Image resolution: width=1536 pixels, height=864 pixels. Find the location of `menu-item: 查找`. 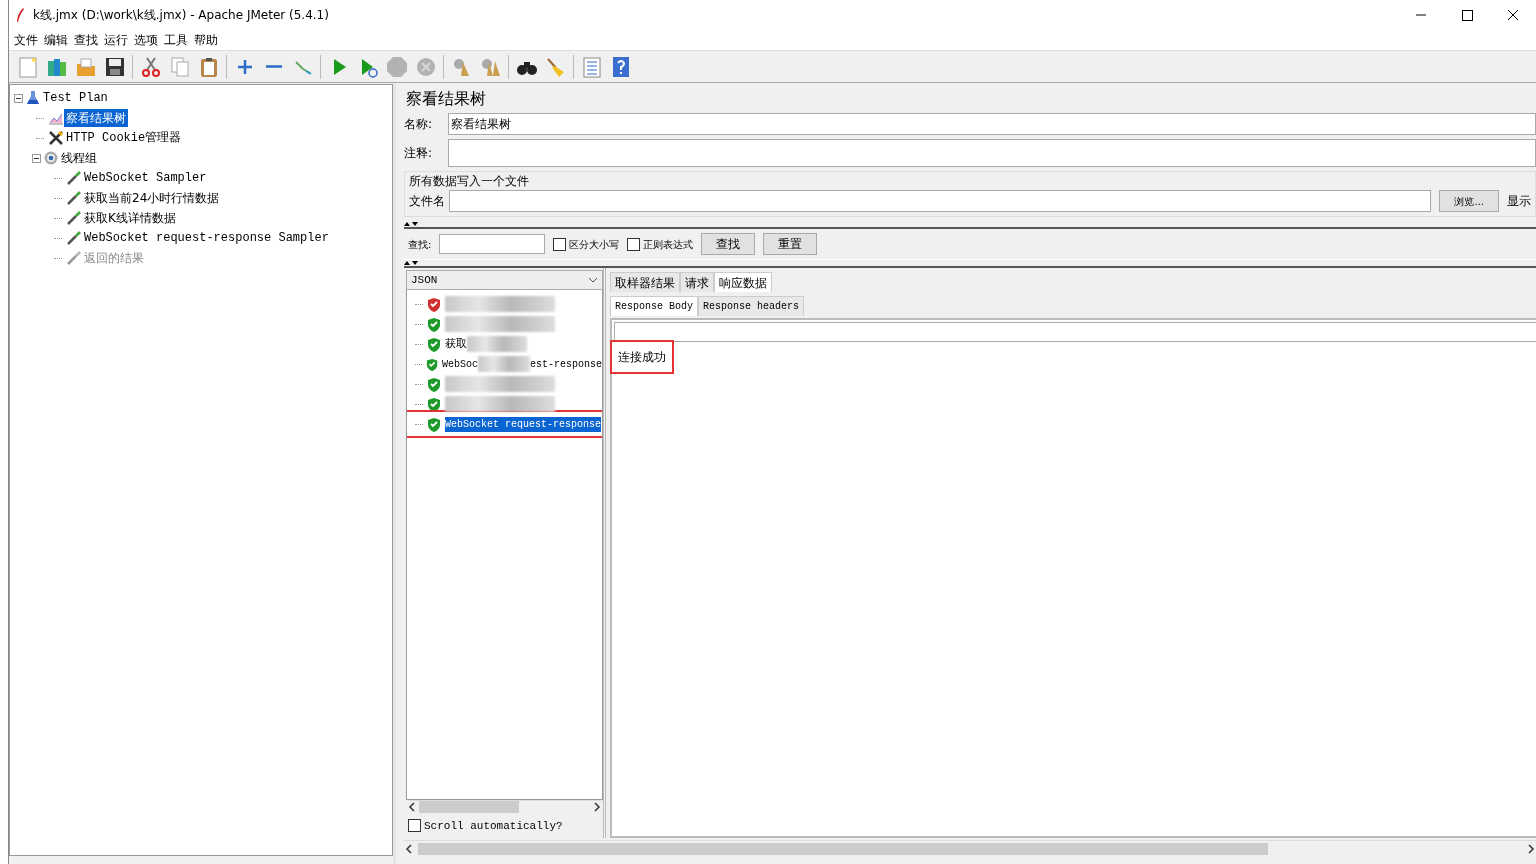

menu-item: 查找 is located at coordinates (86, 40).